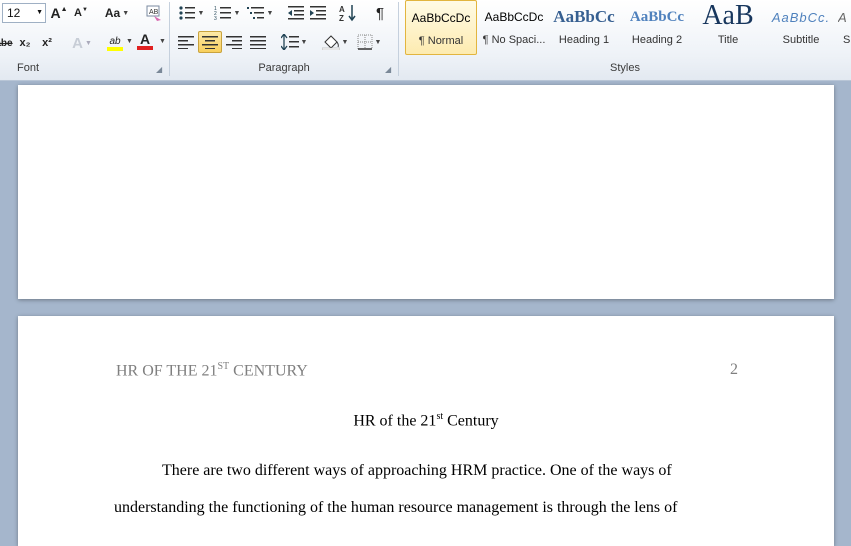 This screenshot has height=546, width=851. I want to click on style-preview: AaB, so click(728, 15).